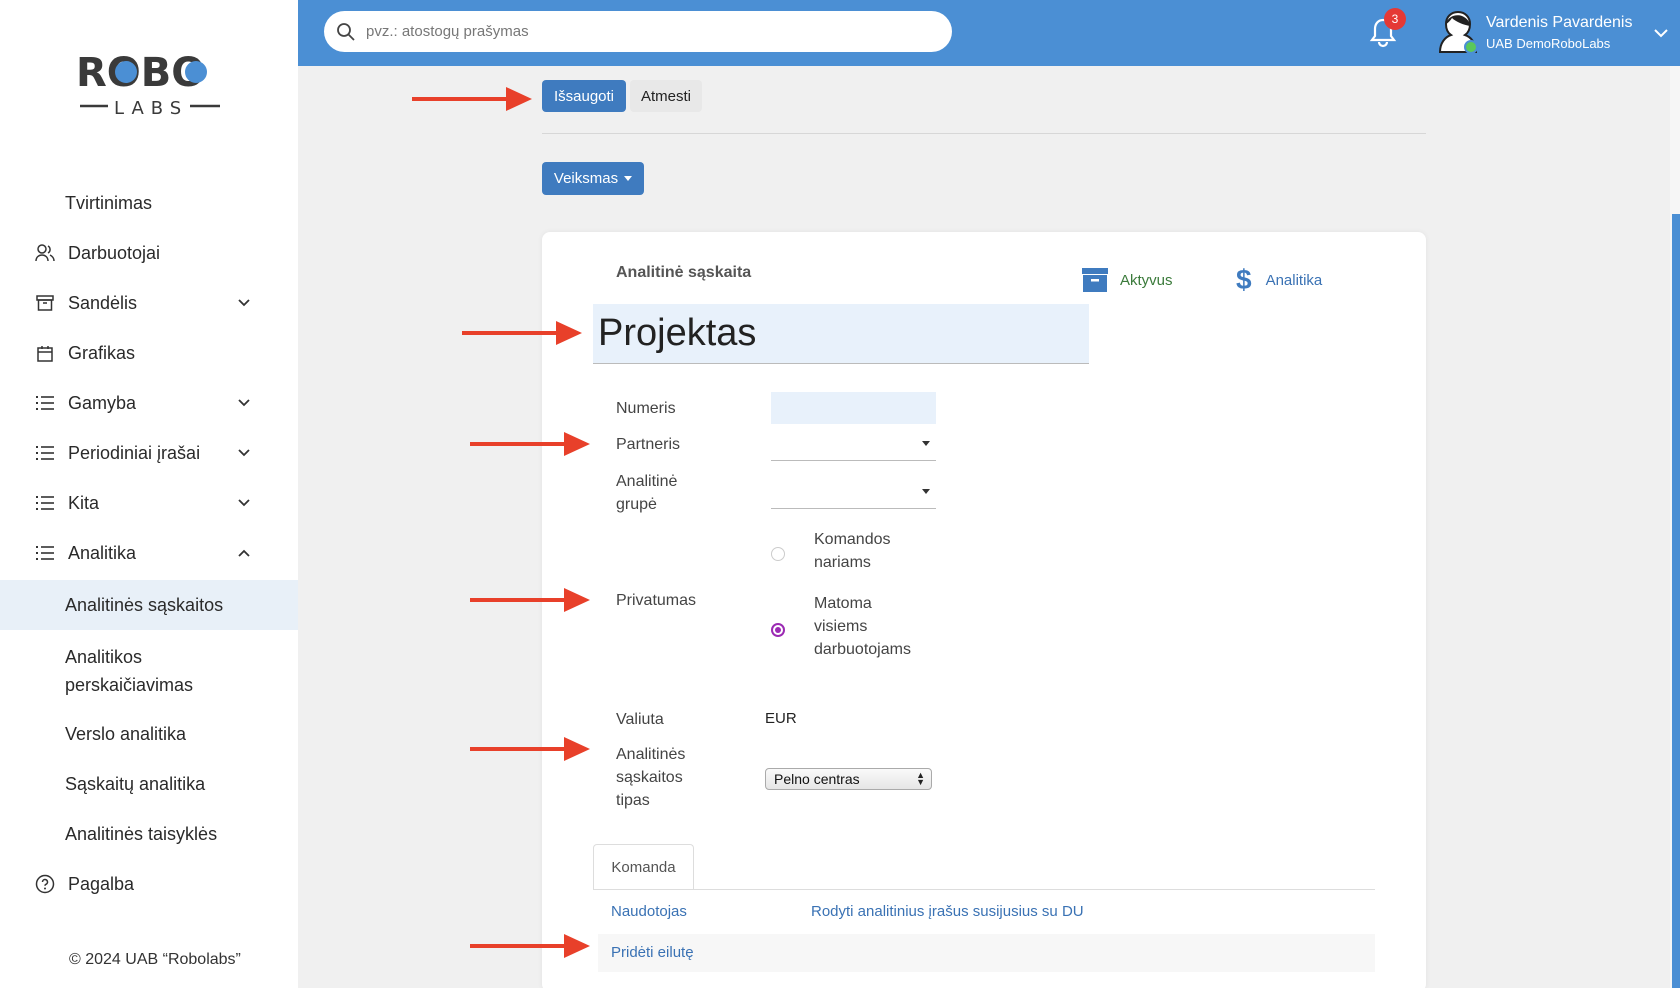 This screenshot has height=988, width=1680. What do you see at coordinates (1559, 23) in the screenshot?
I see `user-name: Vardenis Pavardenis` at bounding box center [1559, 23].